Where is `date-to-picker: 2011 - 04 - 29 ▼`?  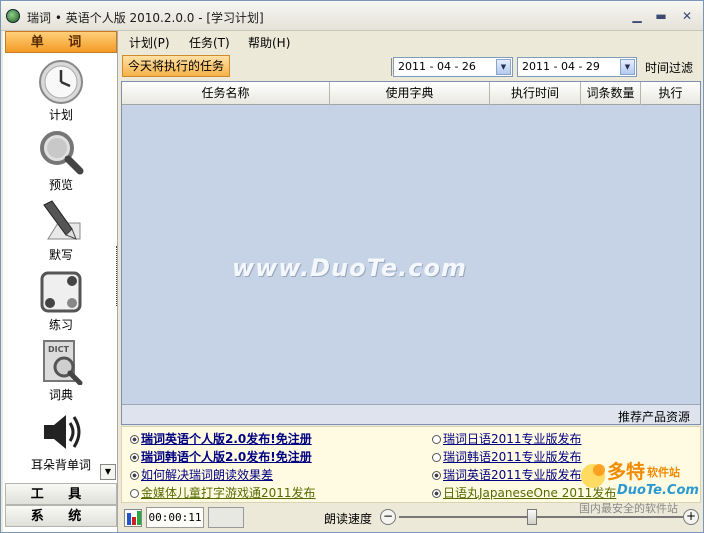
date-to-picker: 2011 - 04 - 29 ▼ is located at coordinates (577, 67).